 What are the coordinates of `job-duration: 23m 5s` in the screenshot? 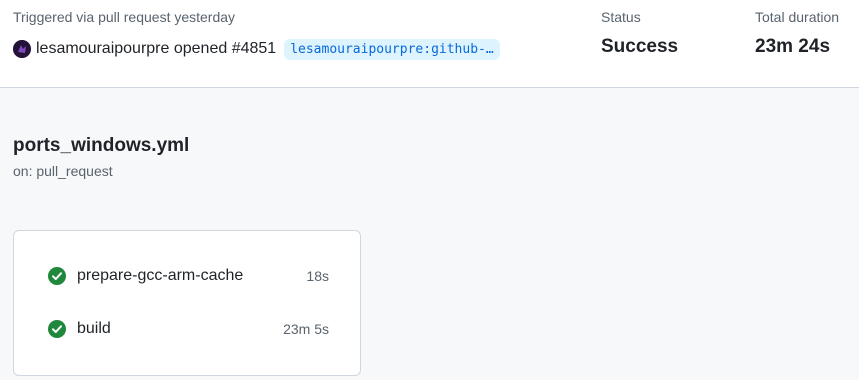 It's located at (306, 329).